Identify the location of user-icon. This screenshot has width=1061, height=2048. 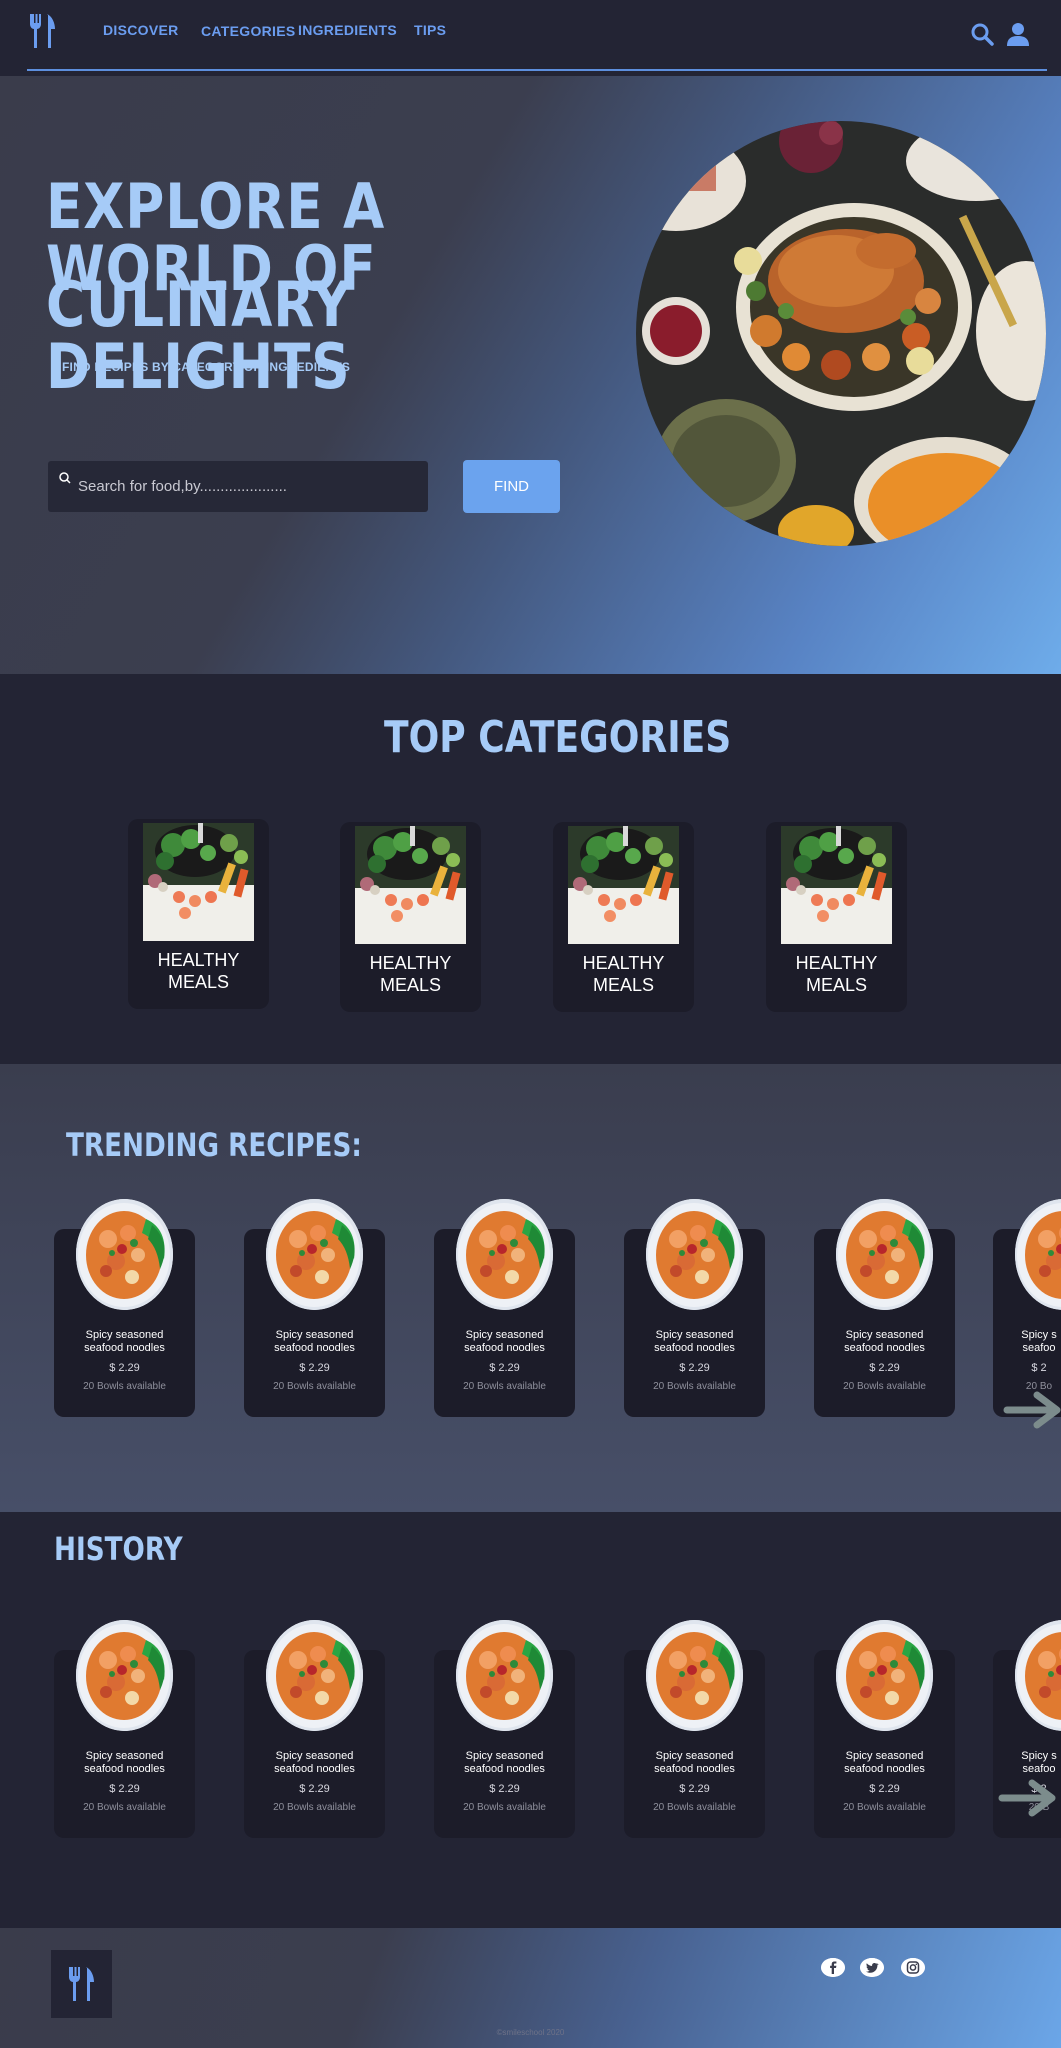
(1018, 34).